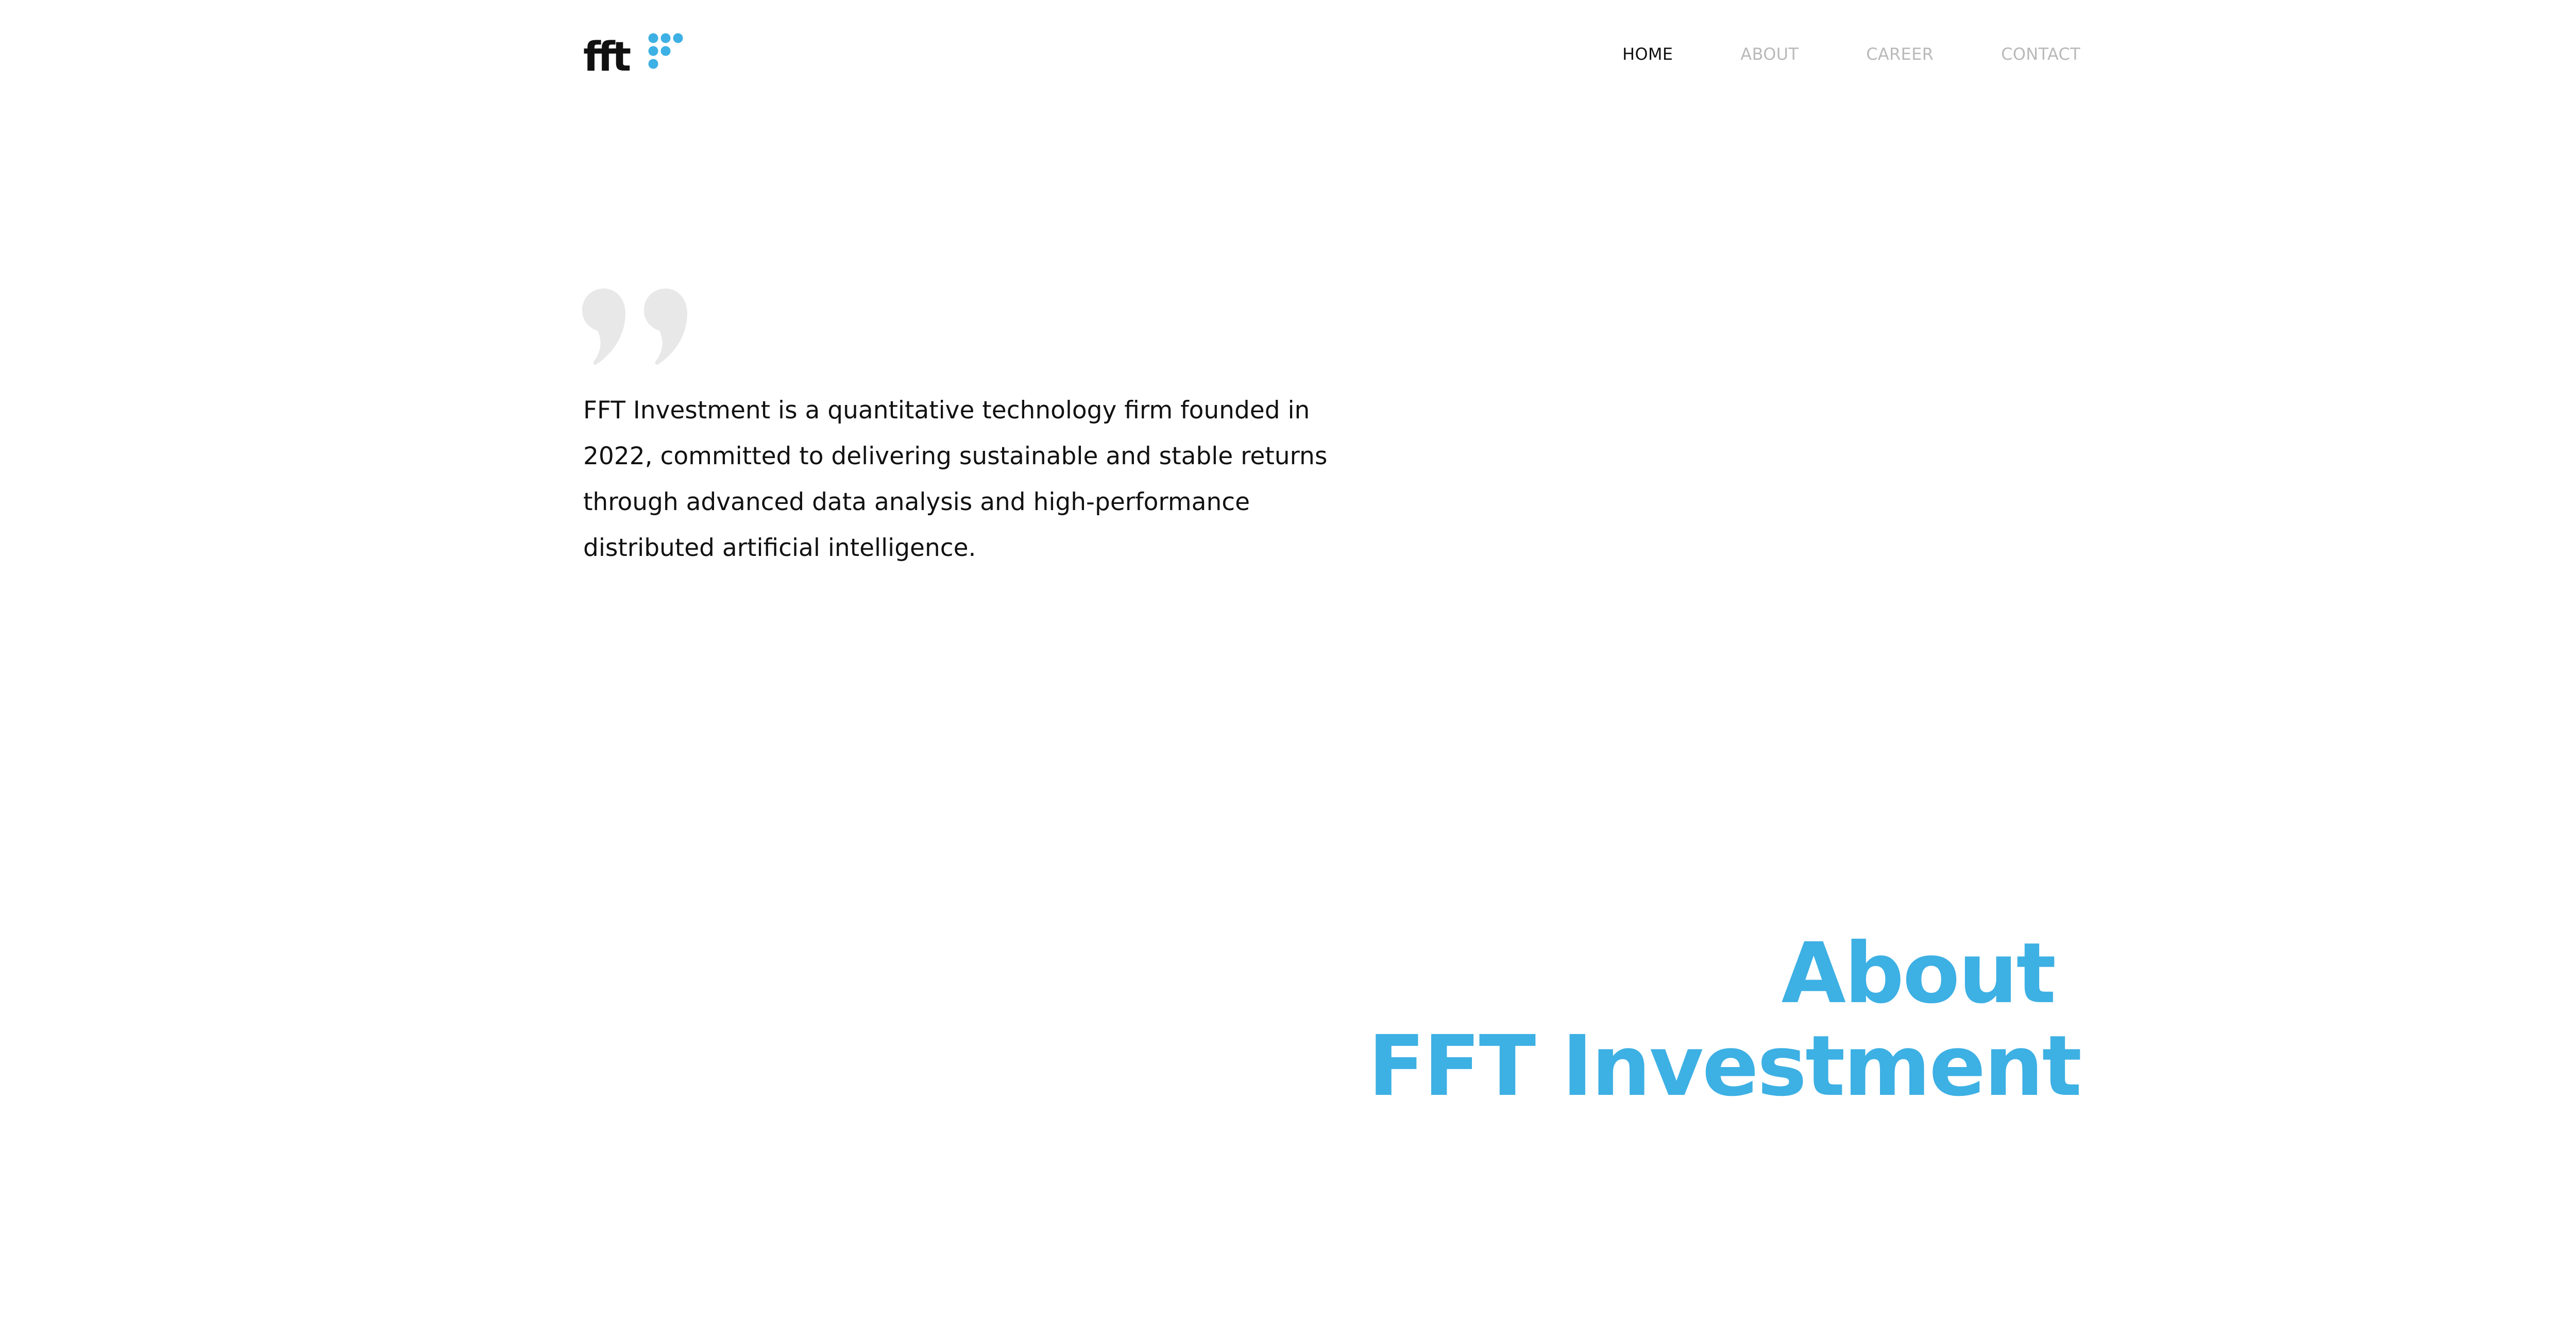 The image size is (2576, 1319). Describe the element at coordinates (1851, 54) in the screenshot. I see `main-nav: HOME ABOUT CAREER CONTACT` at that location.